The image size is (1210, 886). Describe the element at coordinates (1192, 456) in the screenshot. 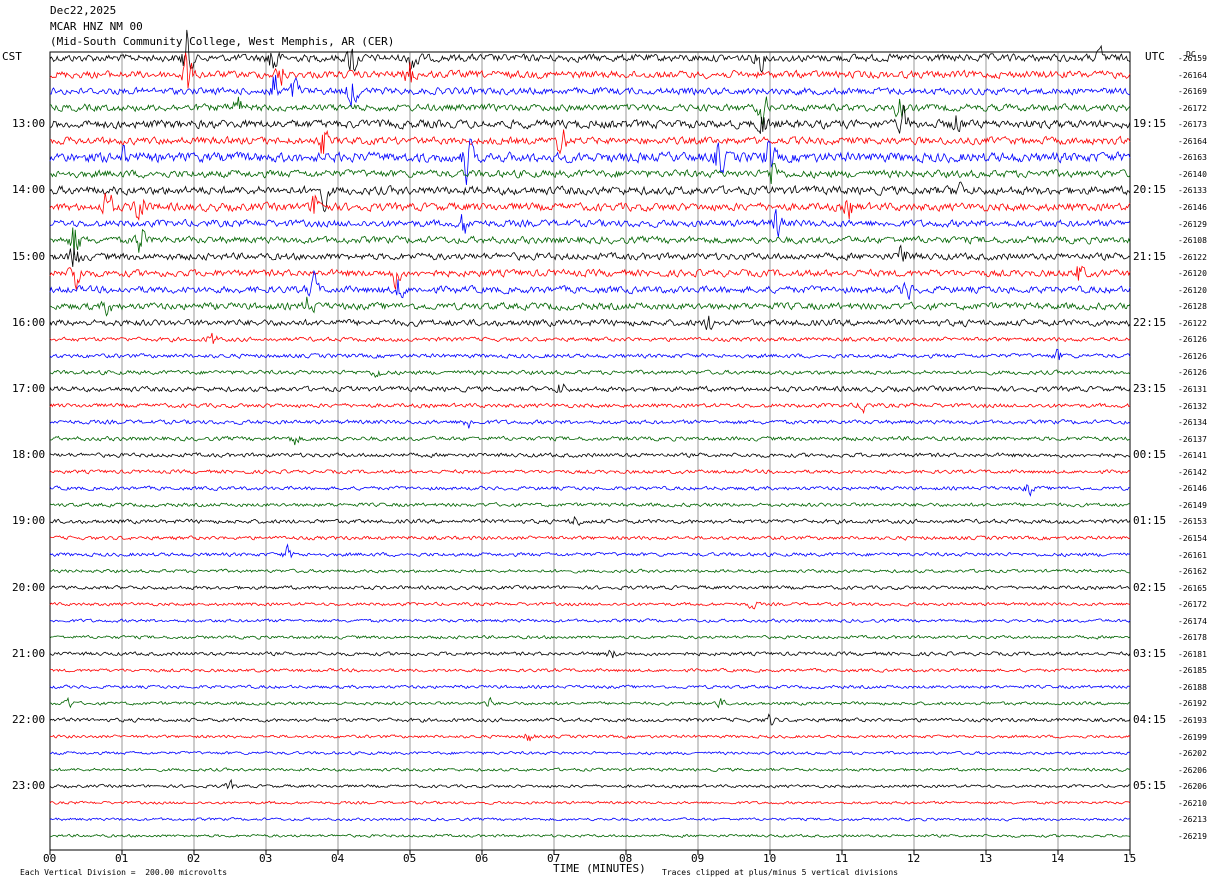

I see `dc-offset-label: -26141` at that location.